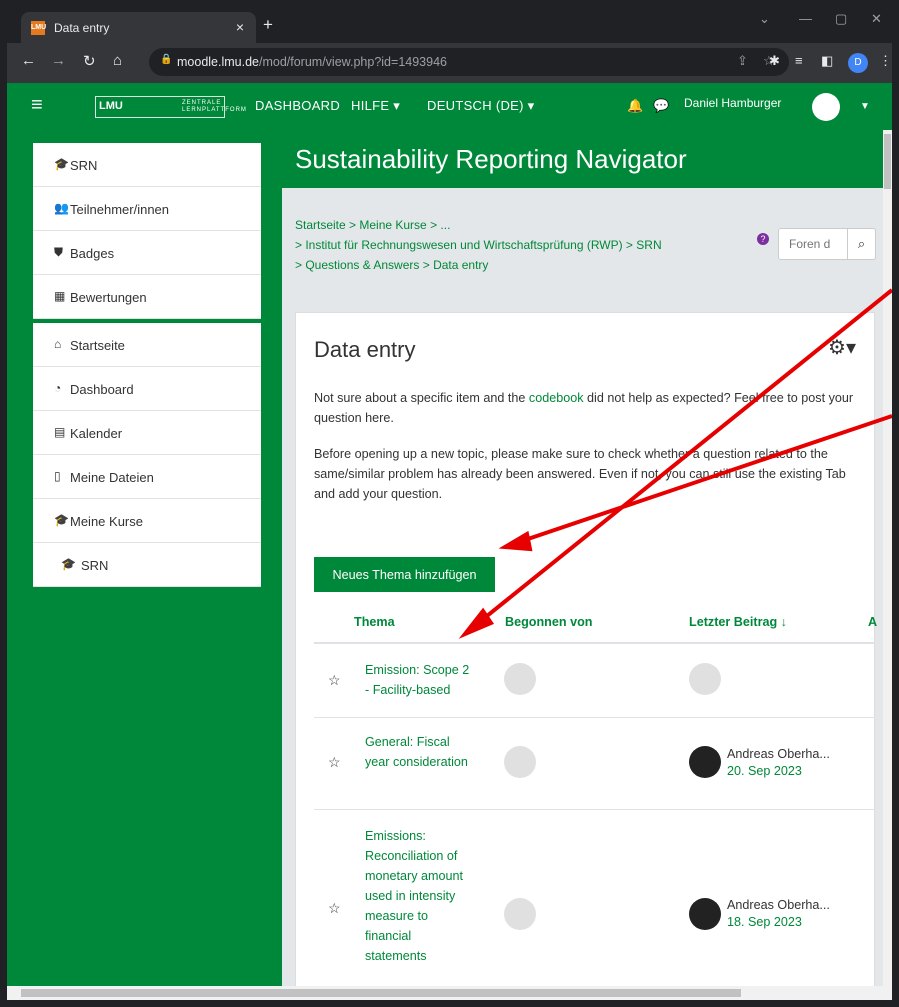 Image resolution: width=899 pixels, height=1007 pixels. I want to click on annotation-arrow-to-button, so click(705, 479).